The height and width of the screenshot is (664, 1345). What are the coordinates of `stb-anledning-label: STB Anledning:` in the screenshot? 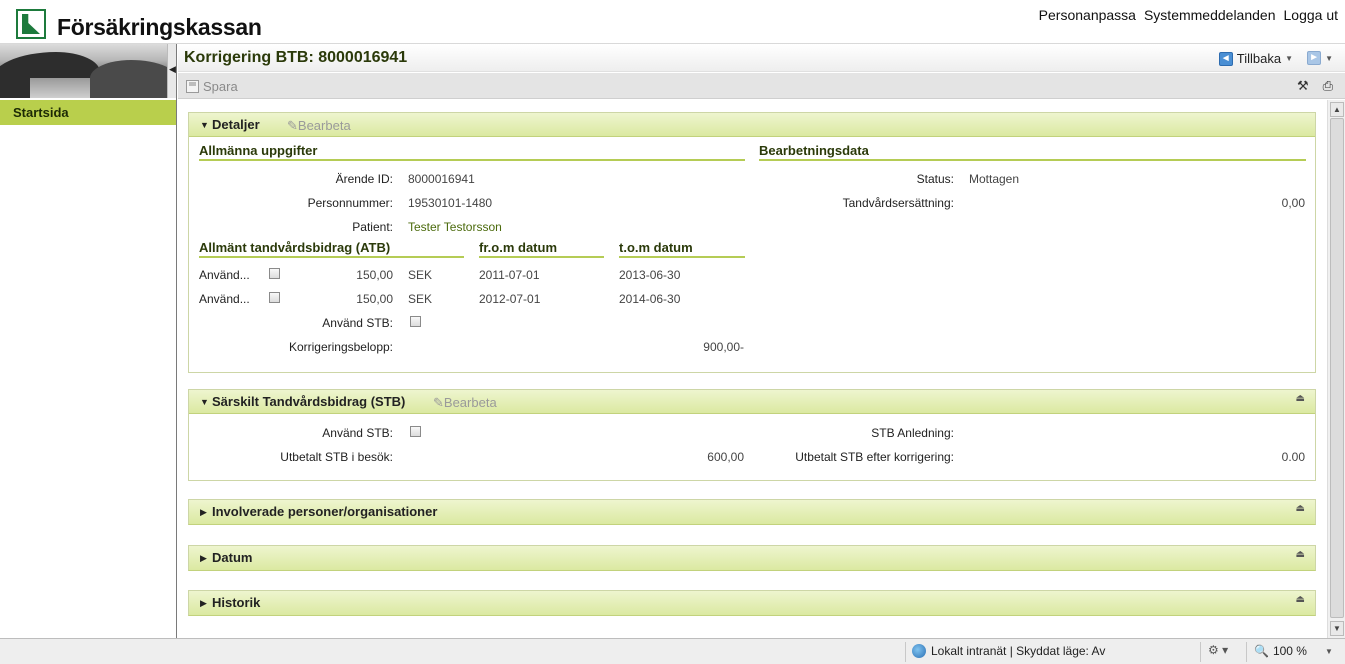 It's located at (912, 433).